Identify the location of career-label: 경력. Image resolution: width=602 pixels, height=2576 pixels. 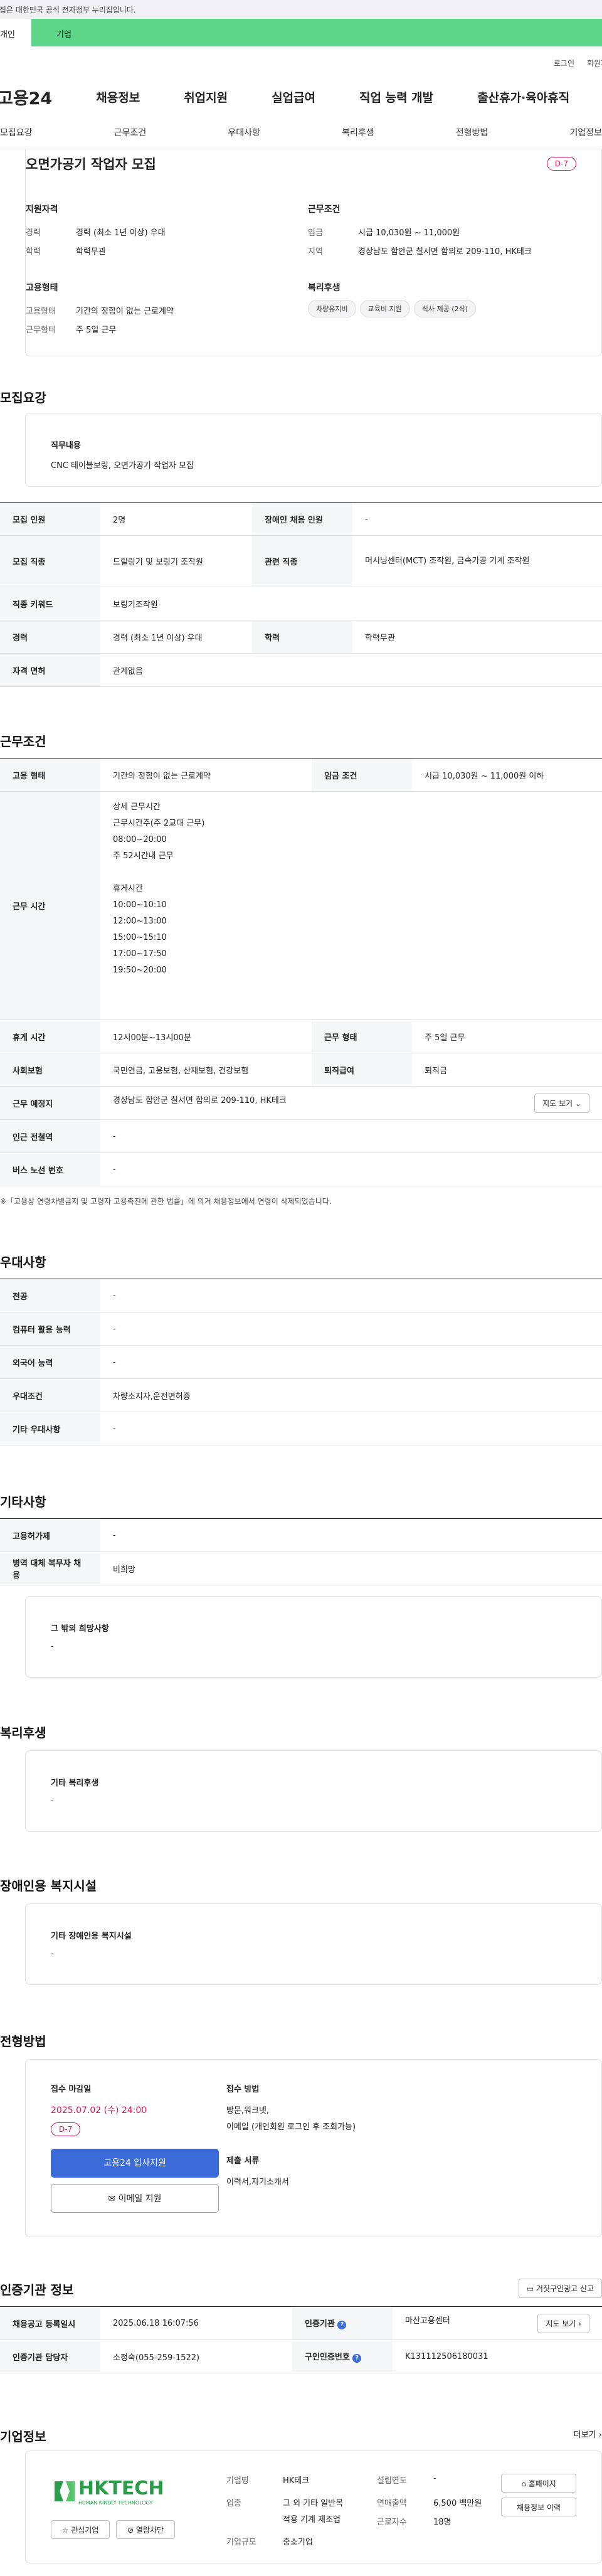
(33, 233).